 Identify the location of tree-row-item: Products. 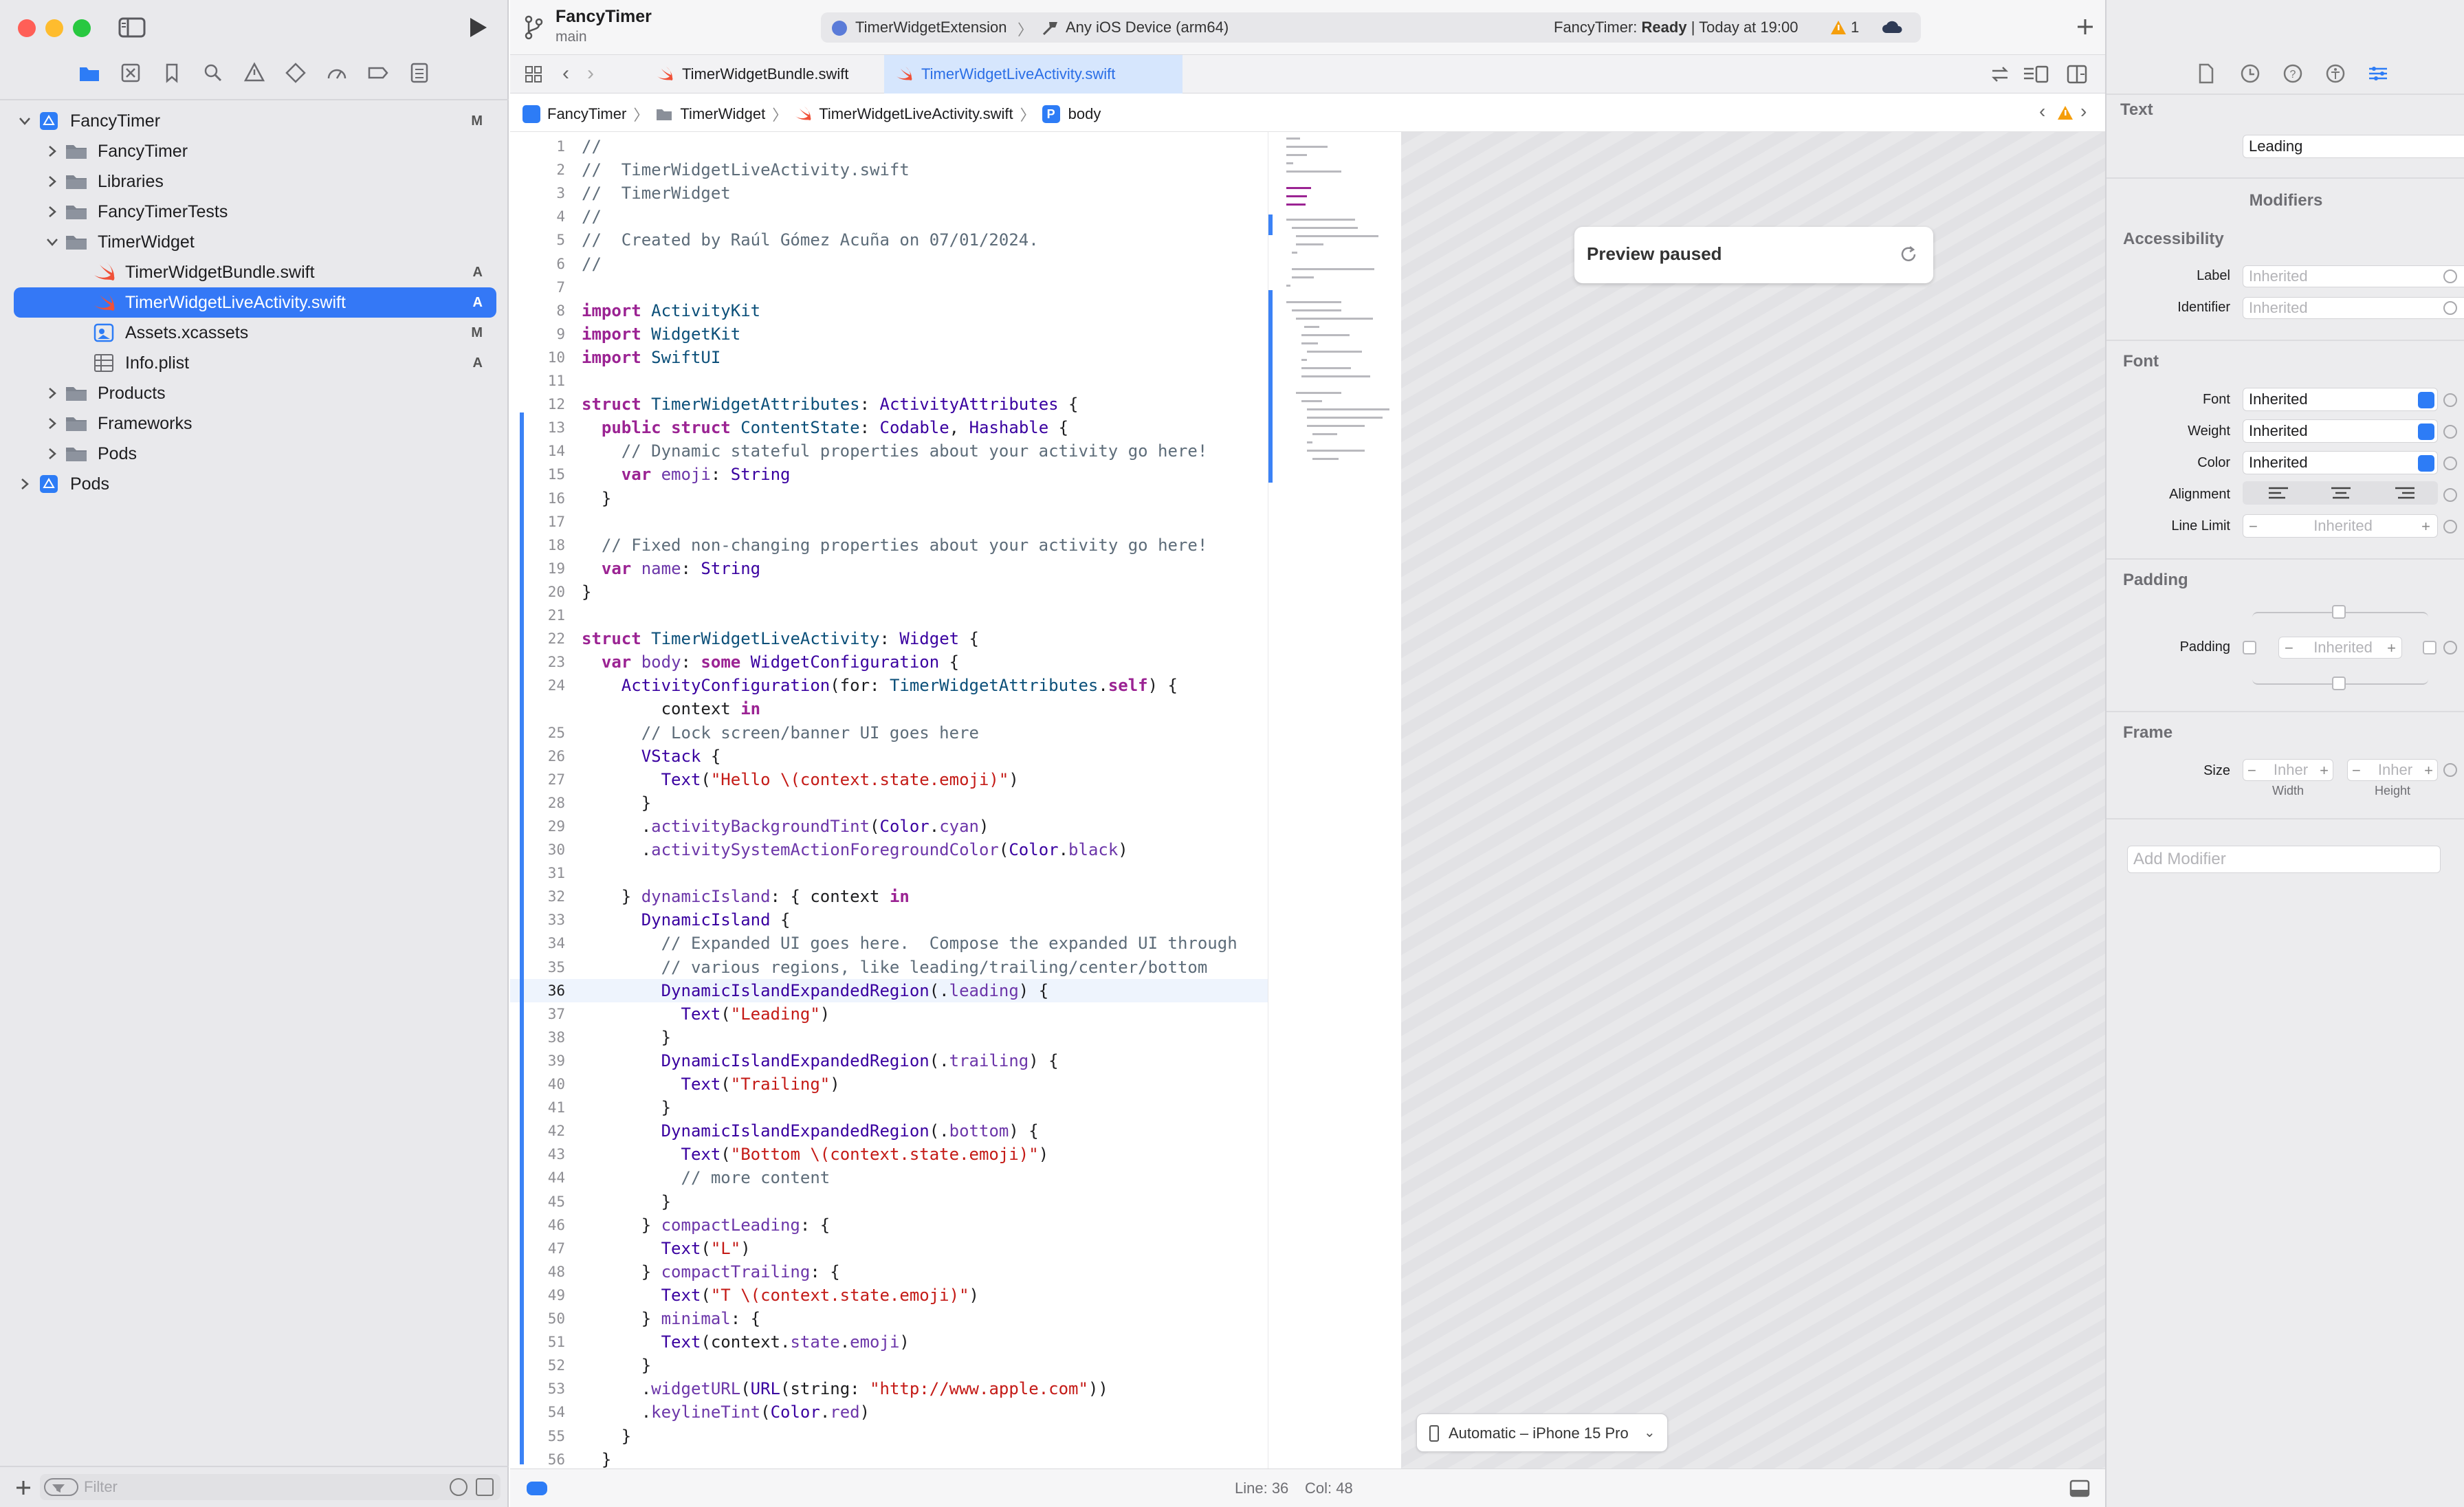
(254, 393).